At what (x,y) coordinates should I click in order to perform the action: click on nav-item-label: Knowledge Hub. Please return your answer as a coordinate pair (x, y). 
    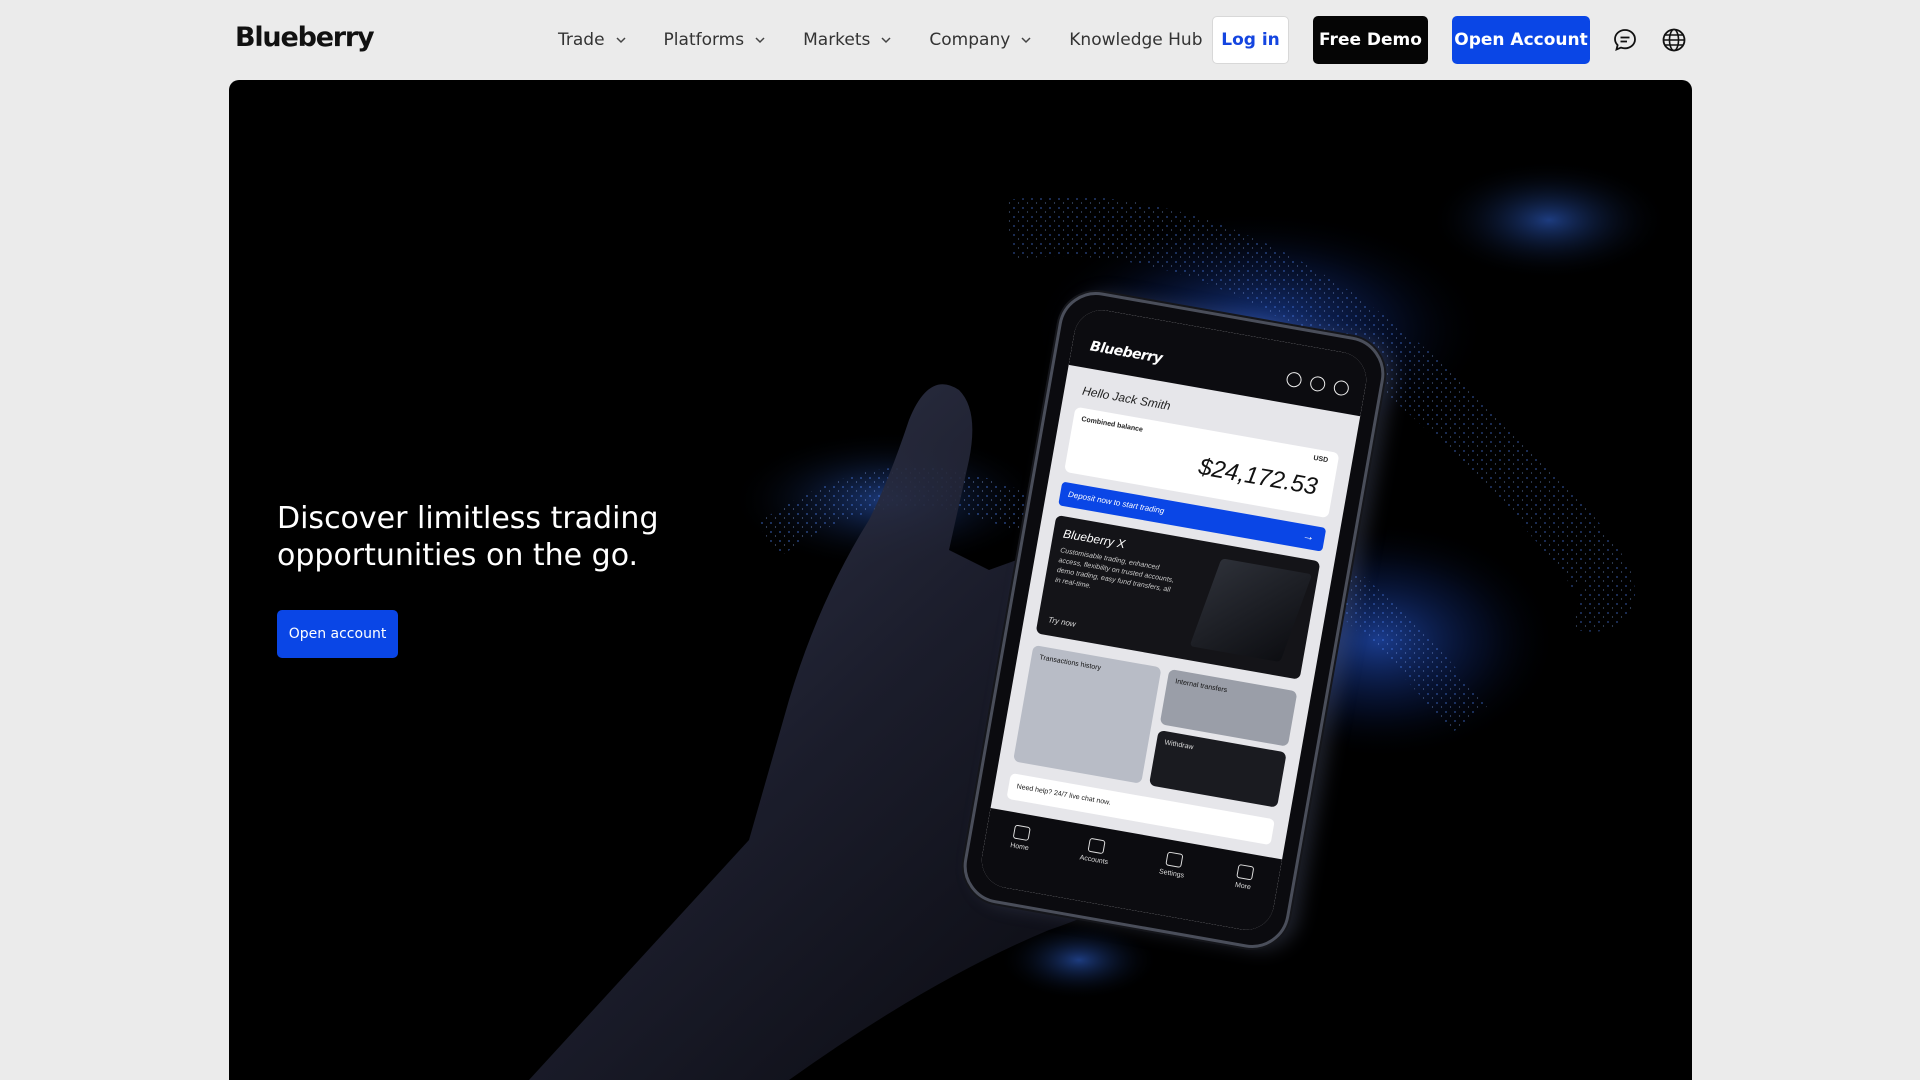
    Looking at the image, I should click on (1136, 40).